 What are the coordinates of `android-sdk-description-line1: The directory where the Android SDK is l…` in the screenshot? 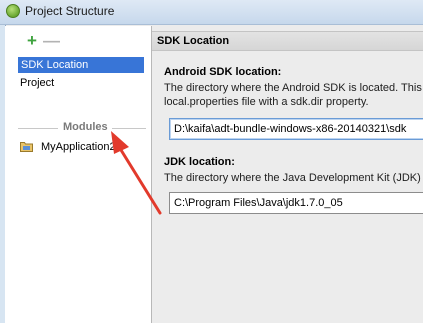 It's located at (293, 88).